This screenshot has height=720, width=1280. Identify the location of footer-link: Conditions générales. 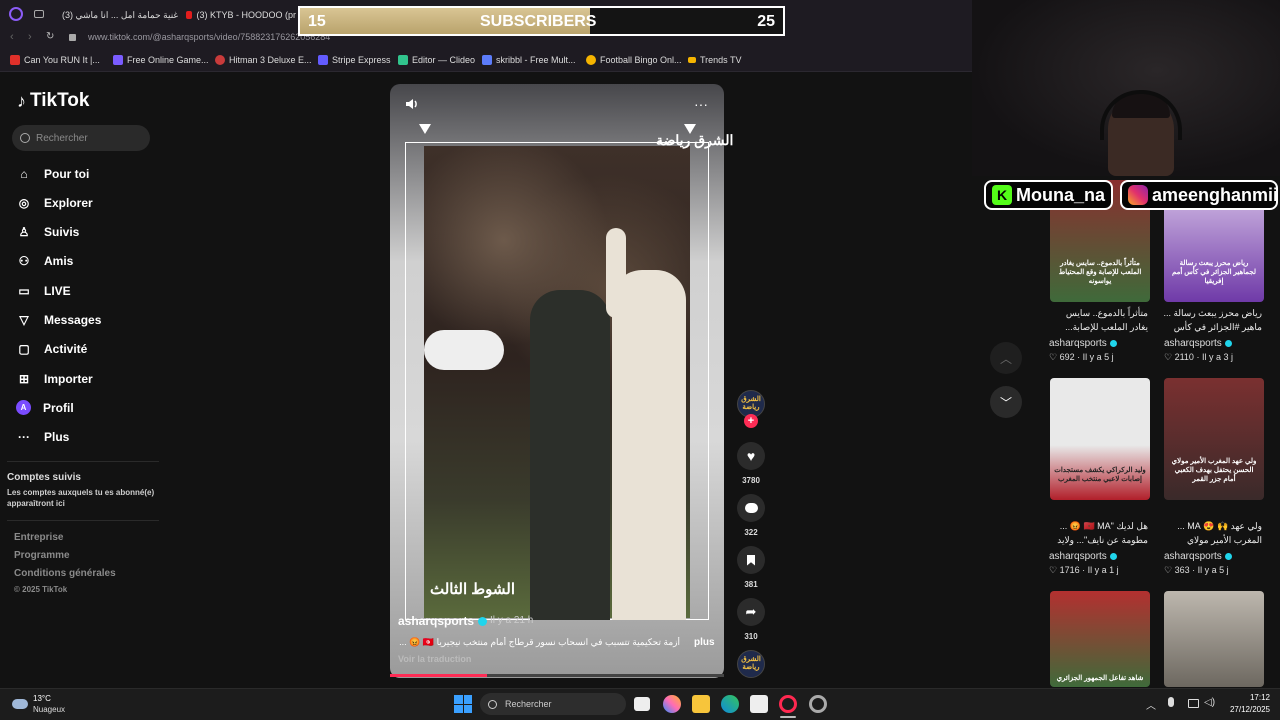
(65, 573).